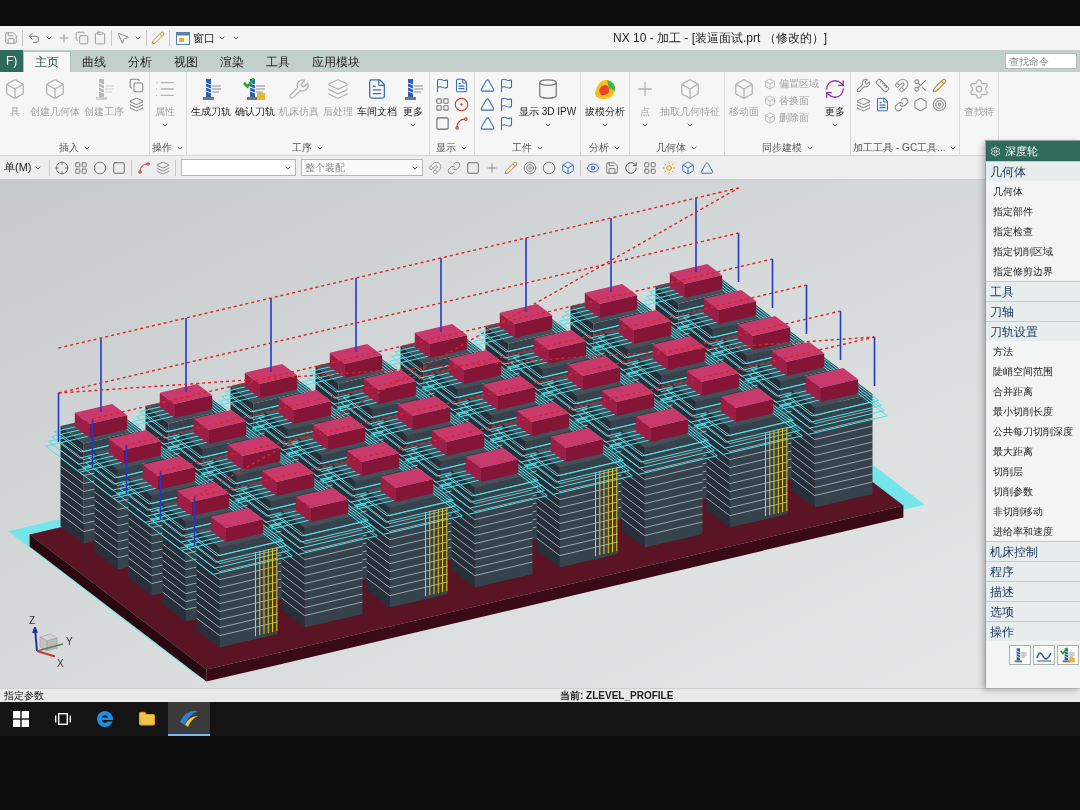 The width and height of the screenshot is (1080, 810). I want to click on group-label: 显示, so click(446, 147).